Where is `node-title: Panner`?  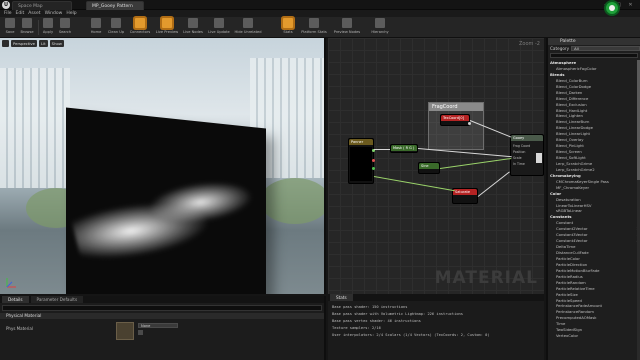
node-title: Panner is located at coordinates (361, 142).